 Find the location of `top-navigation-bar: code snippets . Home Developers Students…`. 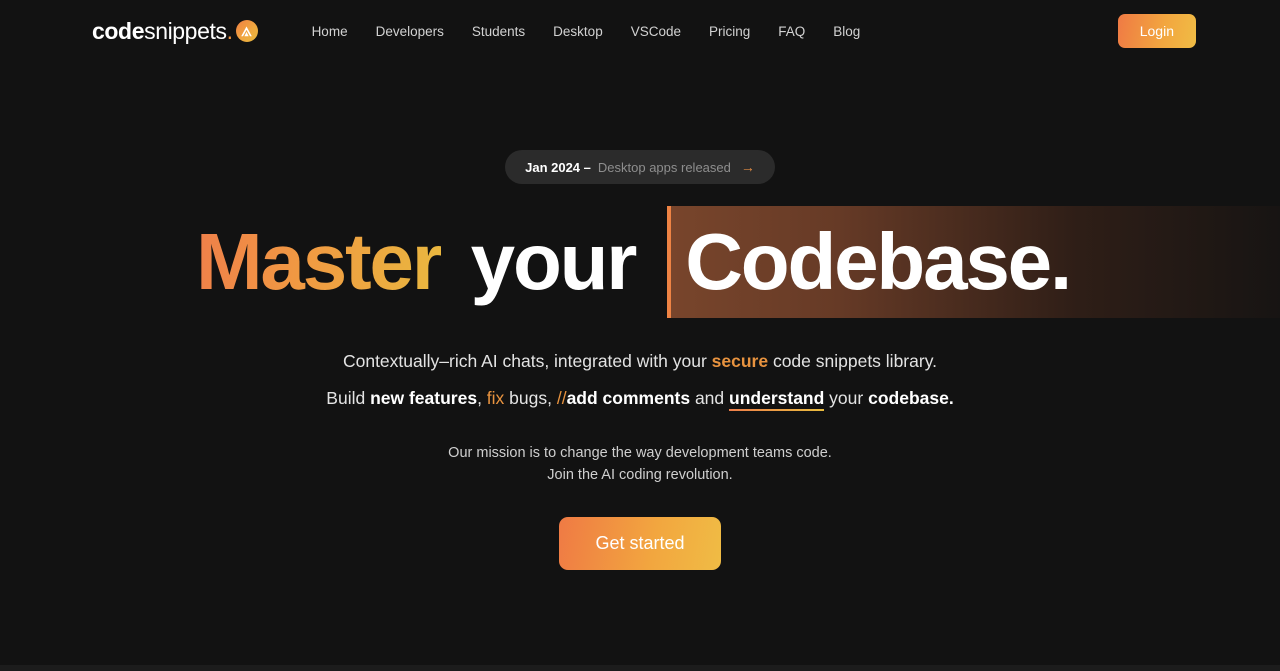

top-navigation-bar: code snippets . Home Developers Students… is located at coordinates (640, 31).